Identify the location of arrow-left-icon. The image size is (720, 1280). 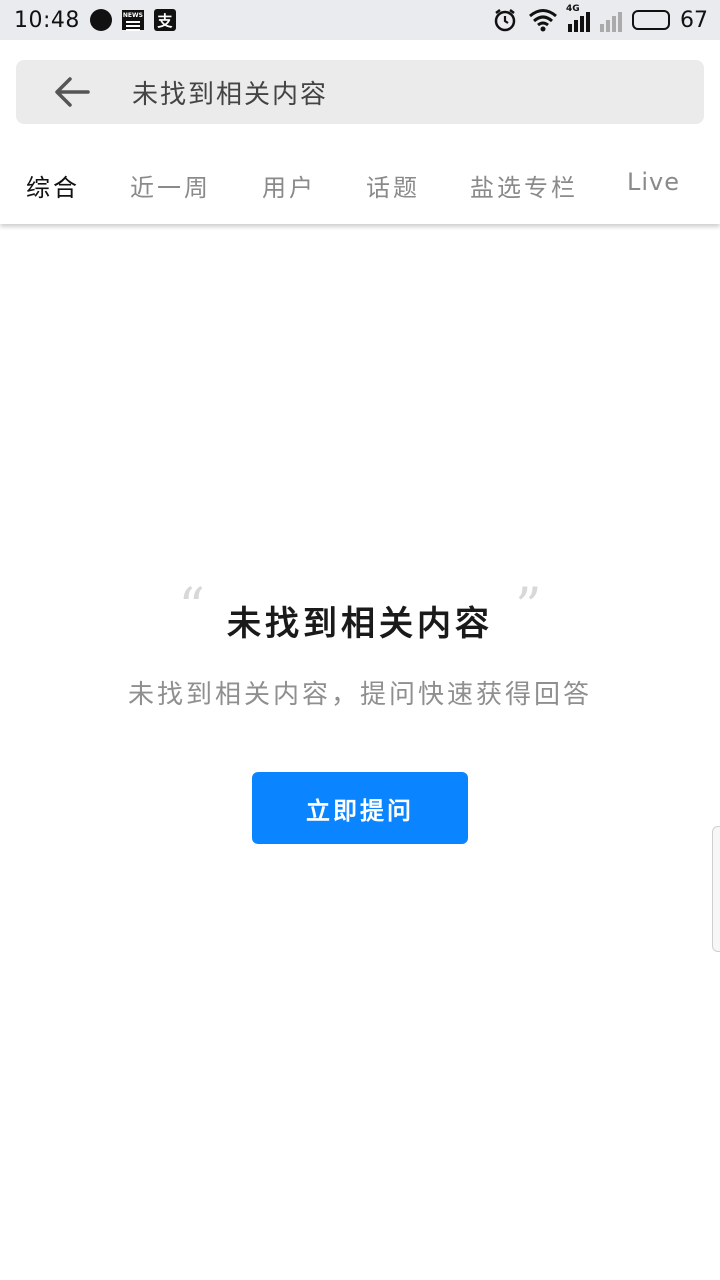
(72, 92).